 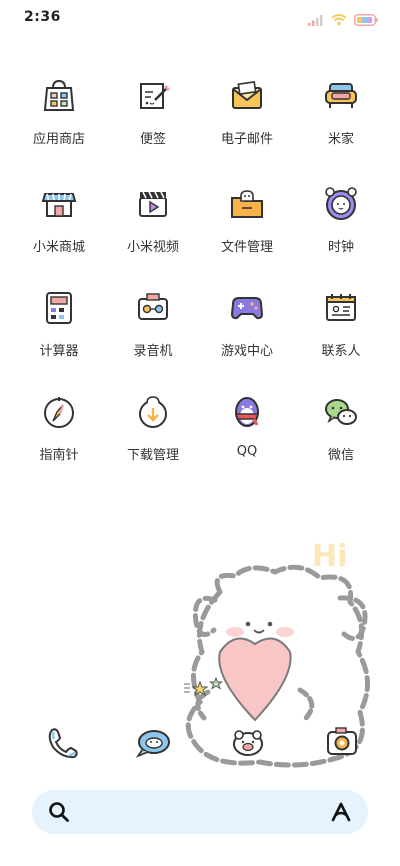 I want to click on app-mi-video: 小米视频, so click(x=153, y=219).